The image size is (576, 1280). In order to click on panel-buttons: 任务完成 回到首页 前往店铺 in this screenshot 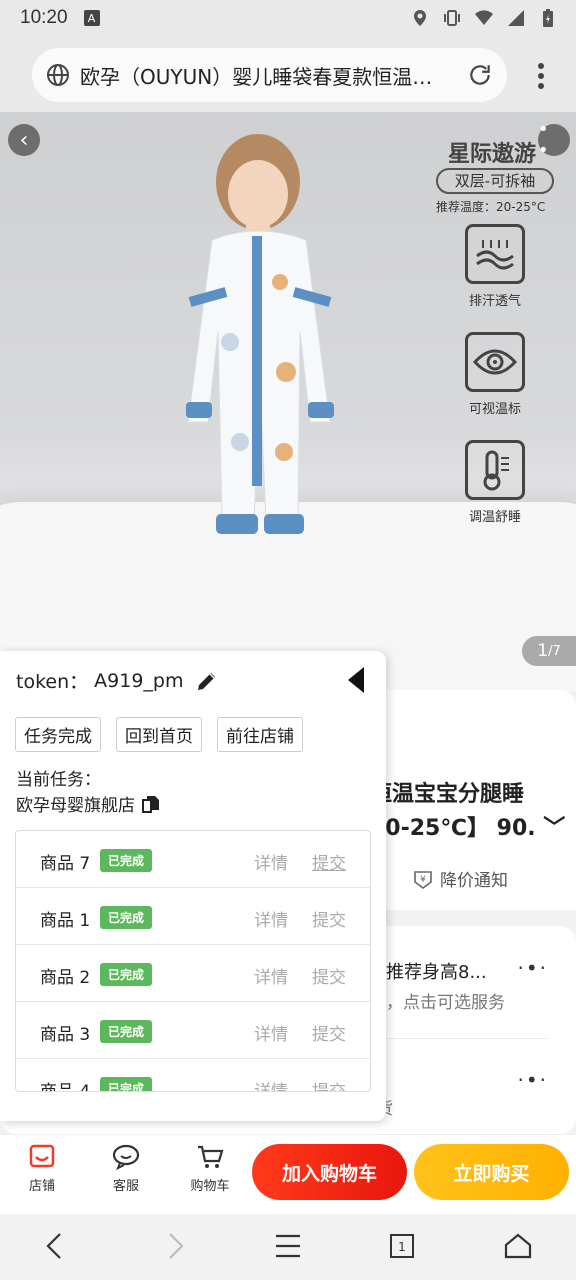, I will do `click(159, 734)`.